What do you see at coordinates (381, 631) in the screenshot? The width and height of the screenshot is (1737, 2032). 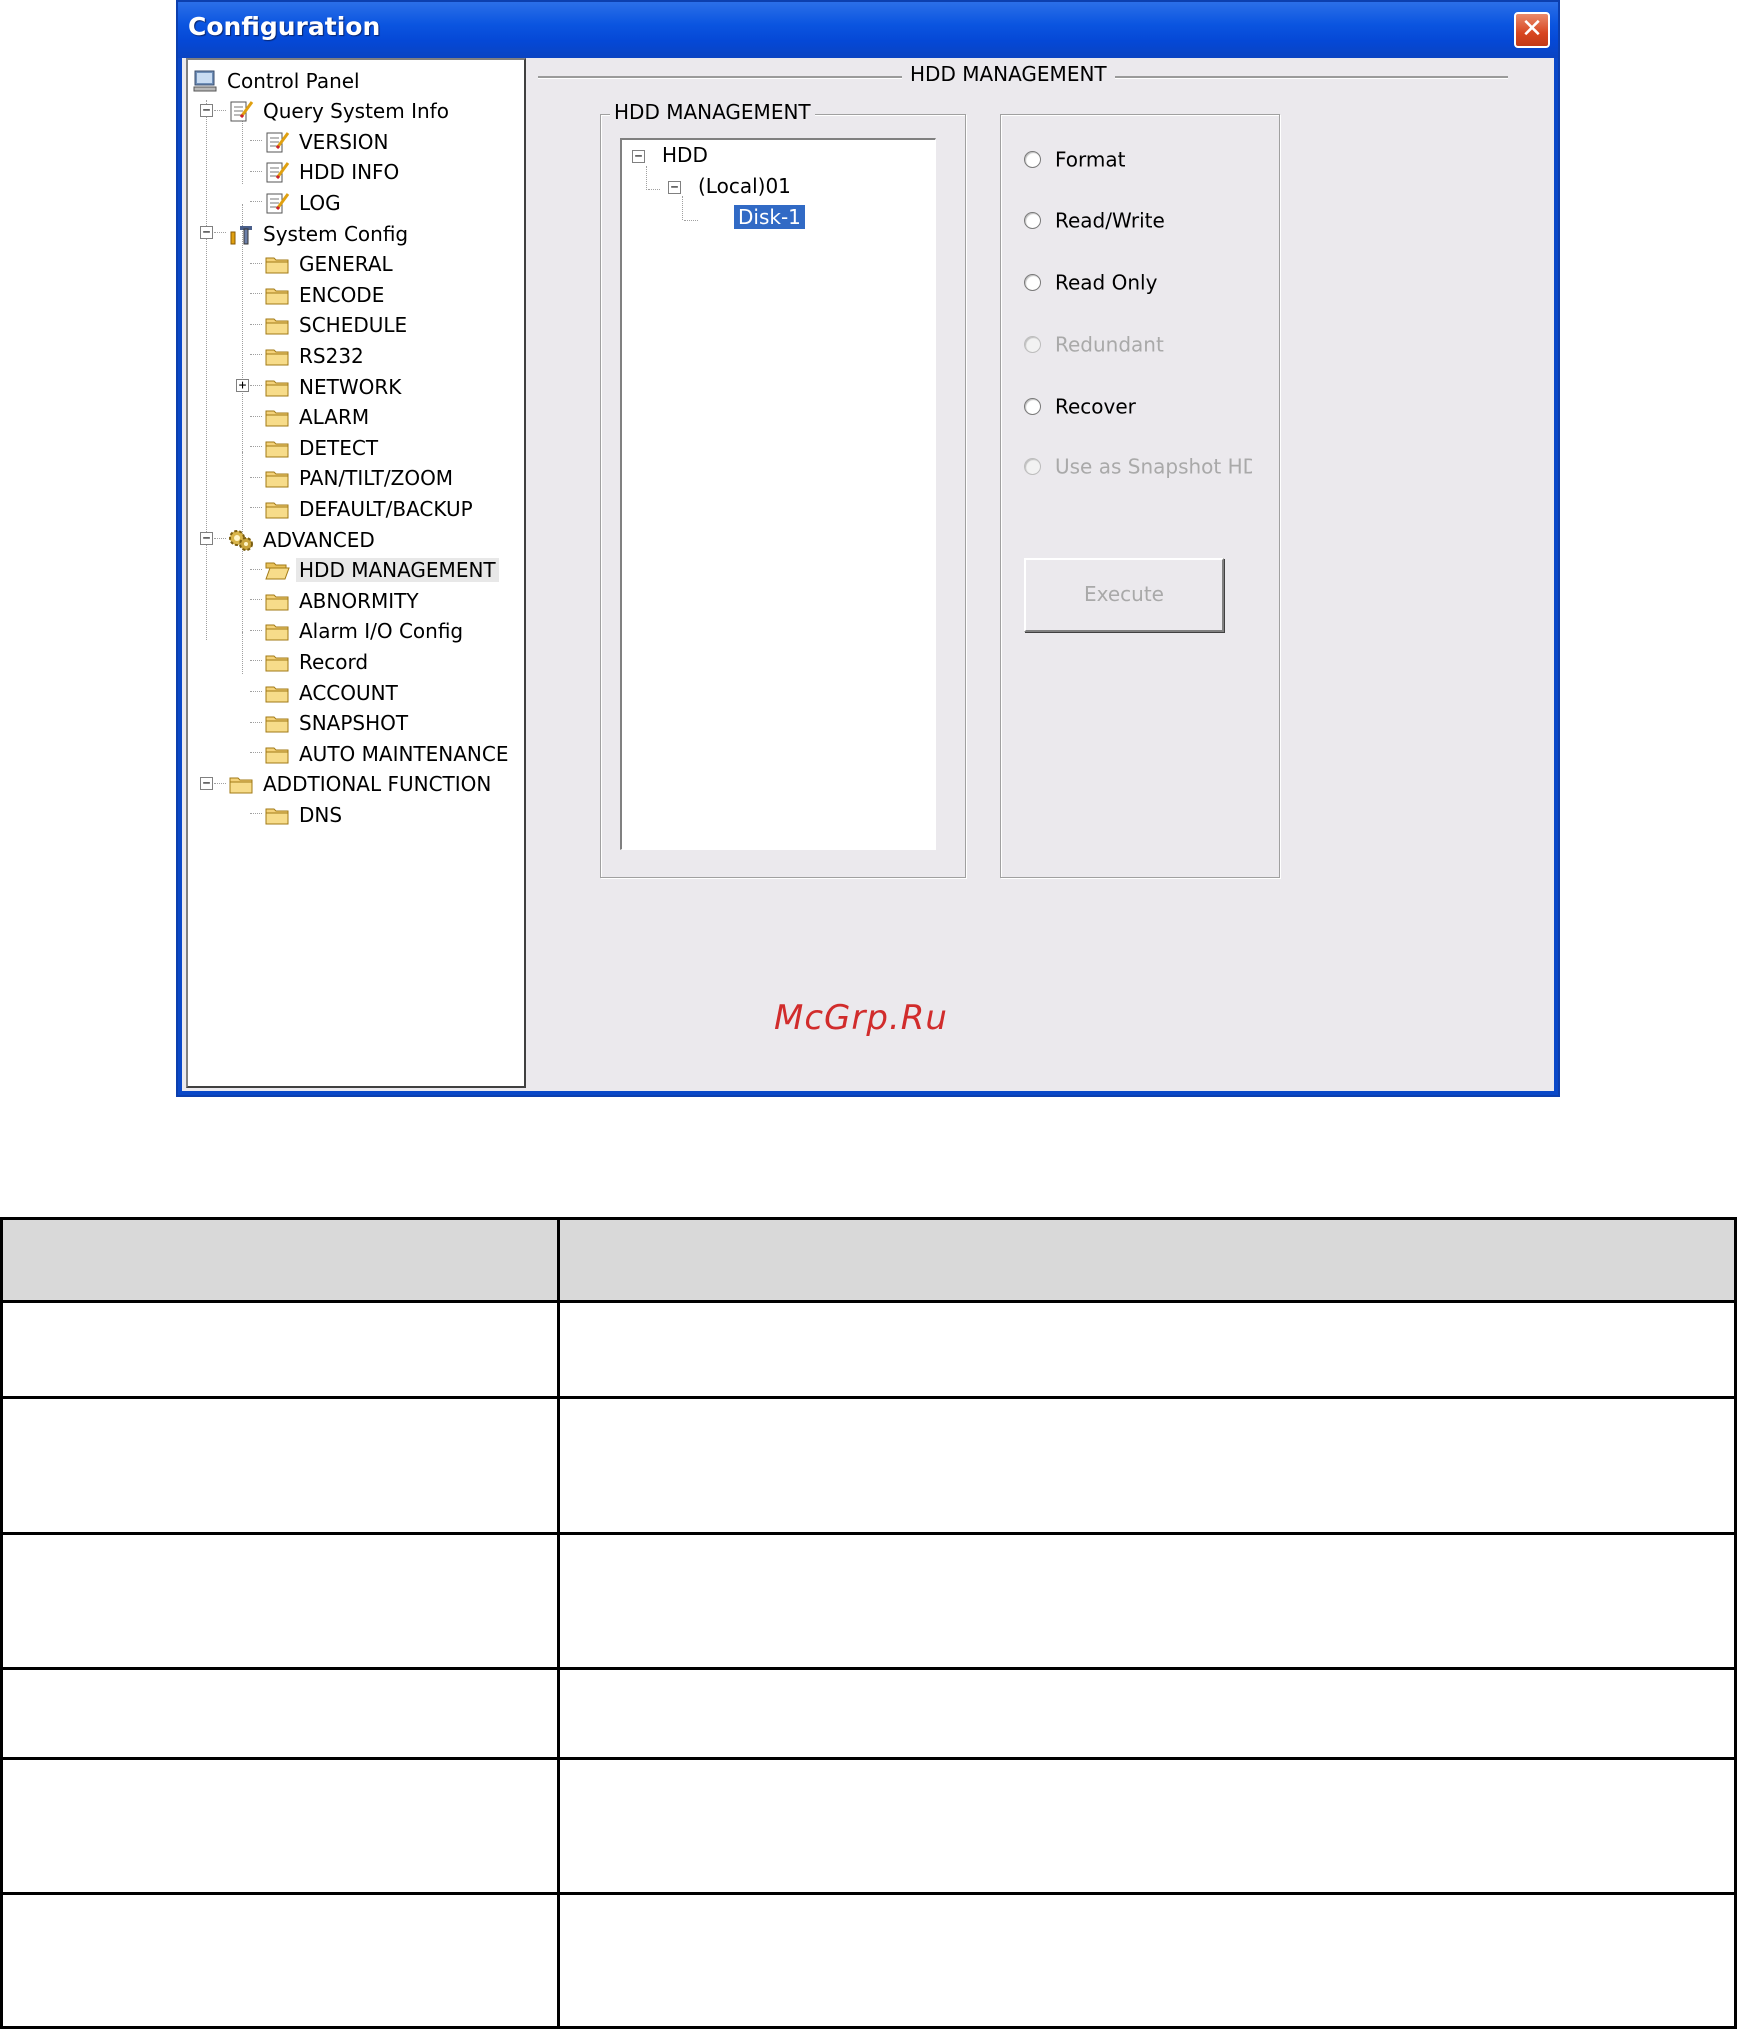 I see `tree-item-label: Alarm I/O Config` at bounding box center [381, 631].